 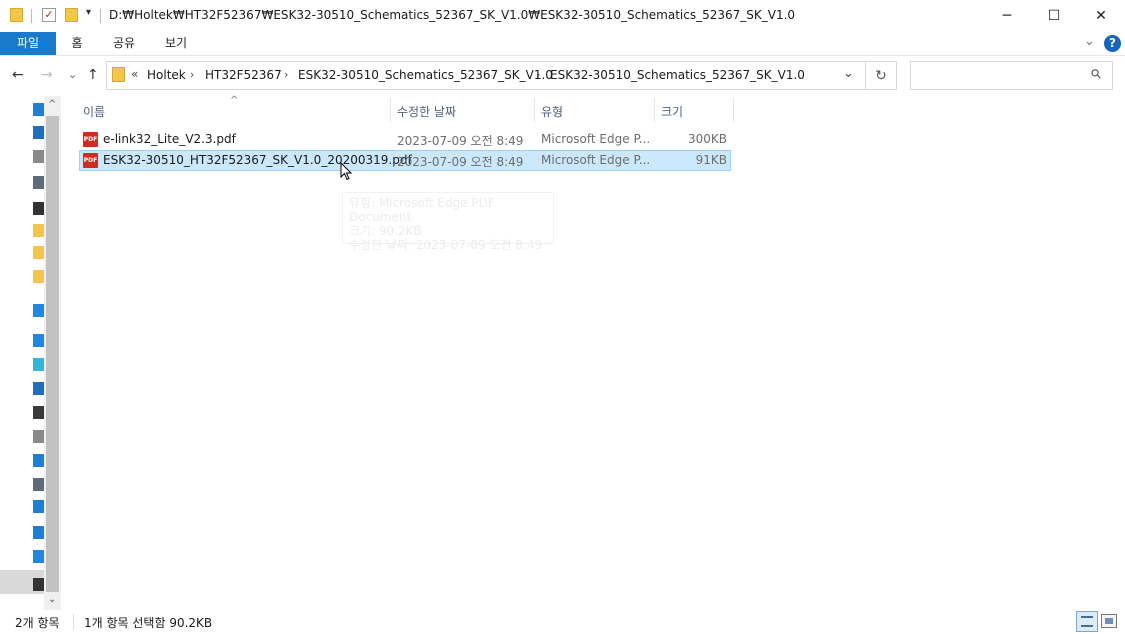 I want to click on recent-locations-button: ⌄, so click(x=72, y=74).